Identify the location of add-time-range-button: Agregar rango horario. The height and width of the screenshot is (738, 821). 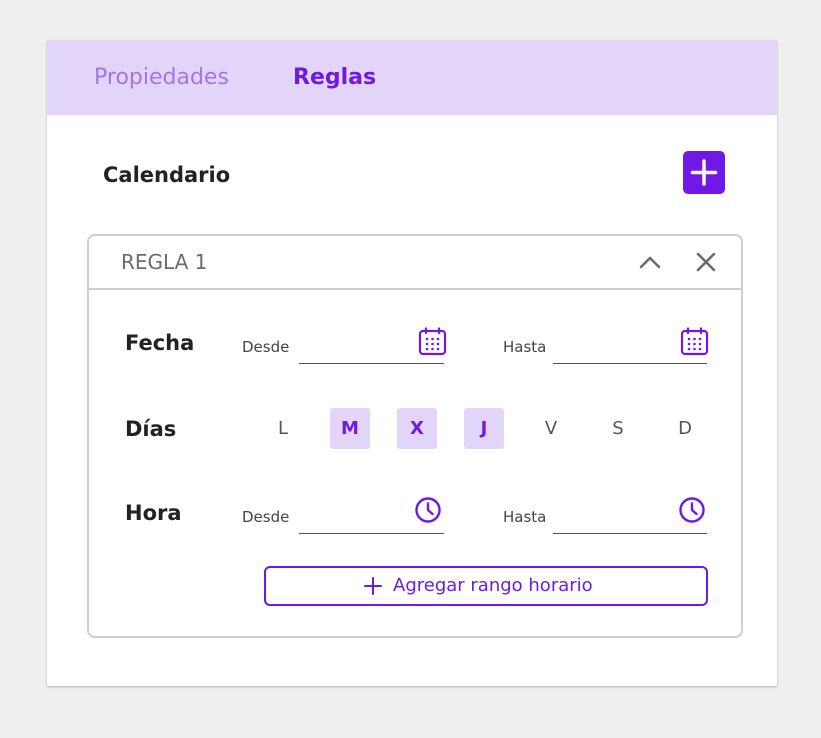
(486, 586).